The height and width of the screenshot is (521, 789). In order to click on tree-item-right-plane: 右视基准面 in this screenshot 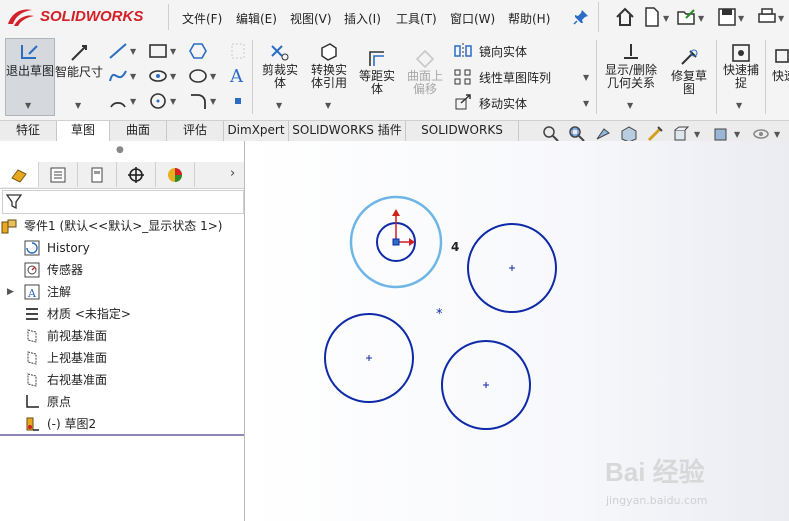, I will do `click(122, 380)`.